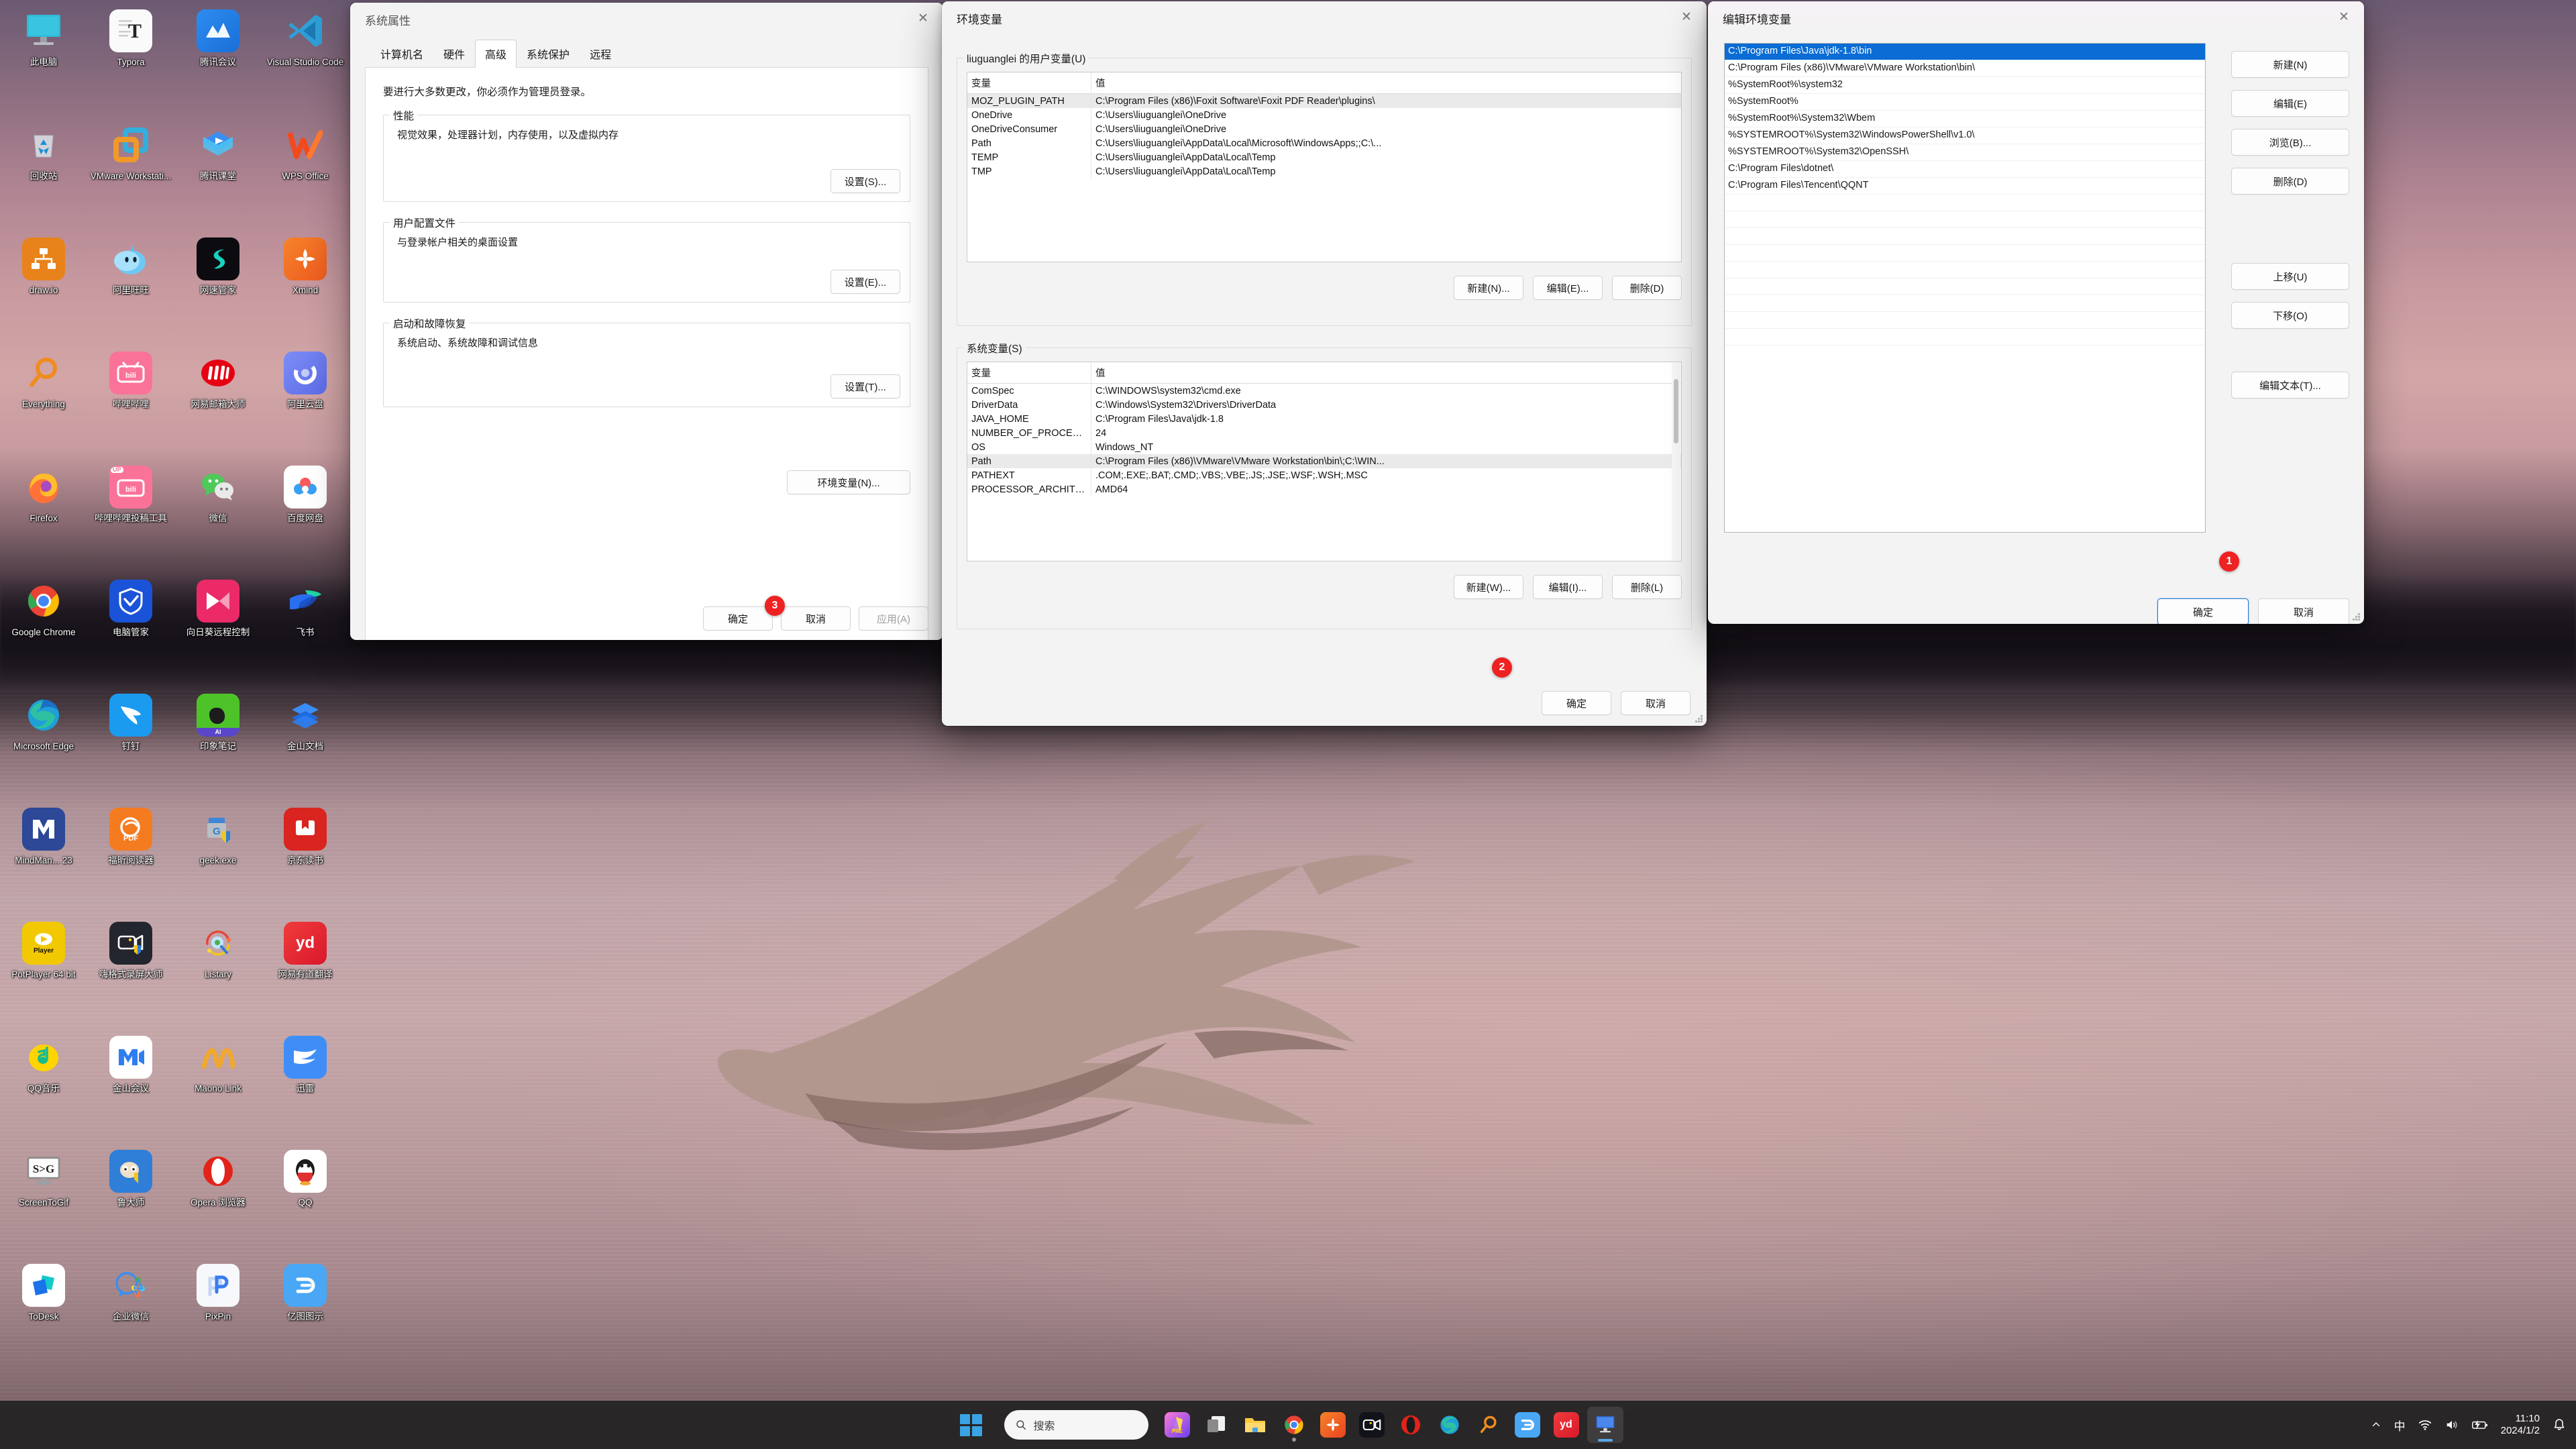 The width and height of the screenshot is (2576, 1449). What do you see at coordinates (1411, 1425) in the screenshot?
I see `tb-opera` at bounding box center [1411, 1425].